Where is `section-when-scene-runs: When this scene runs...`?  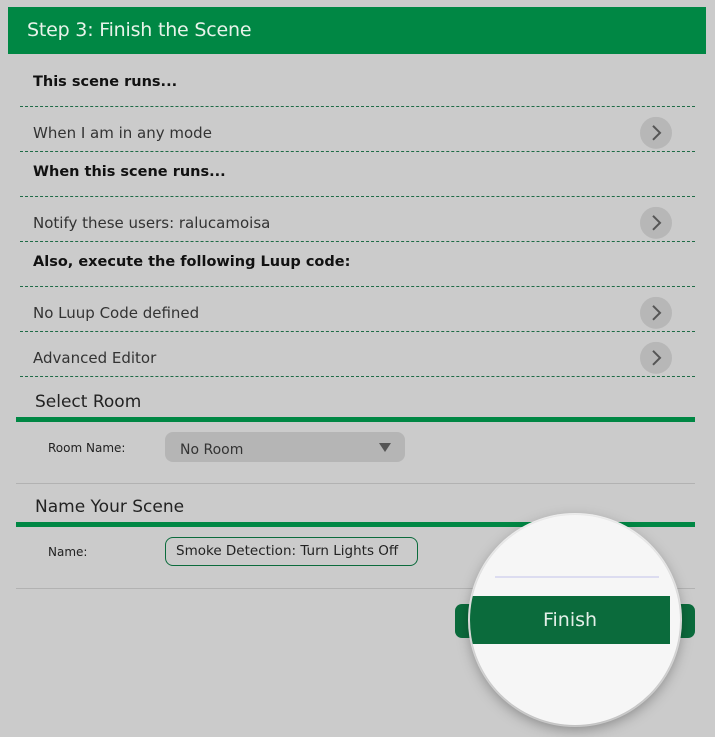
section-when-scene-runs: When this scene runs... is located at coordinates (357, 174).